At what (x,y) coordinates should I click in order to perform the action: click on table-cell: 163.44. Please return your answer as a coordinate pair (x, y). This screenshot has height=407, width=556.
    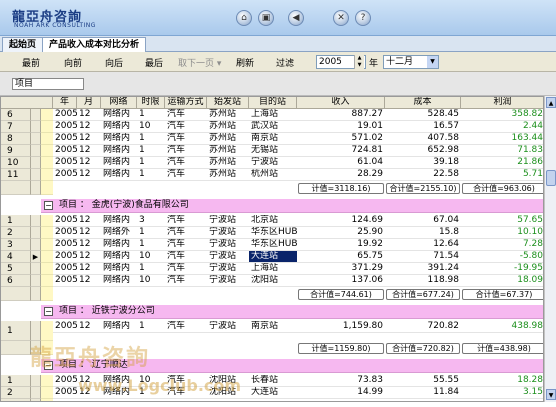
    Looking at the image, I should click on (502, 139).